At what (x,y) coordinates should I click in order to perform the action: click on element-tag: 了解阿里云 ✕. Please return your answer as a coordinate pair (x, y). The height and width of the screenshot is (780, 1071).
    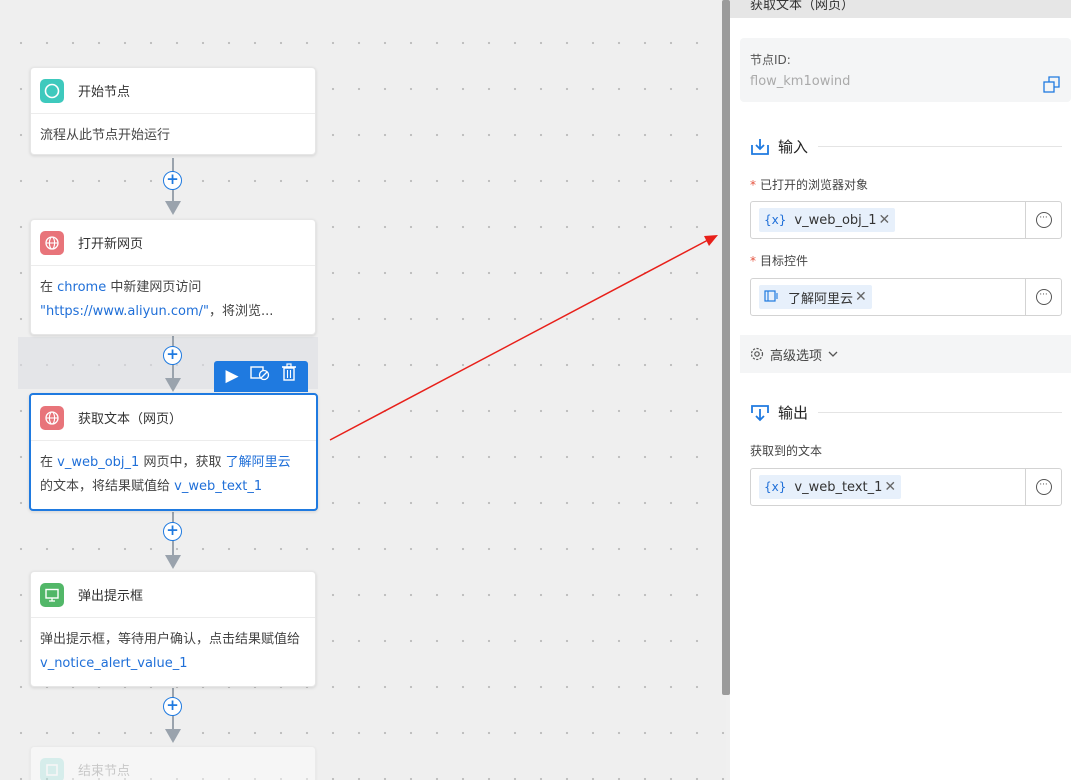
    Looking at the image, I should click on (815, 297).